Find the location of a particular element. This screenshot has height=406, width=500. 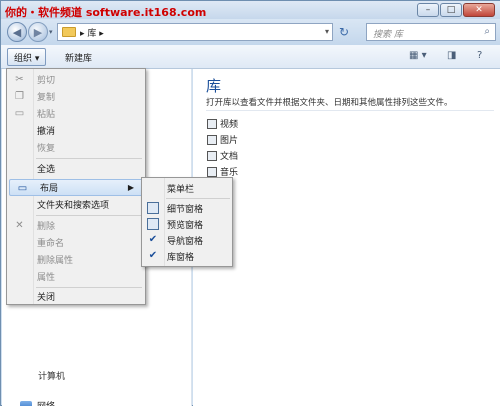

menu-item-label: 预览窗格 is located at coordinates (185, 225).